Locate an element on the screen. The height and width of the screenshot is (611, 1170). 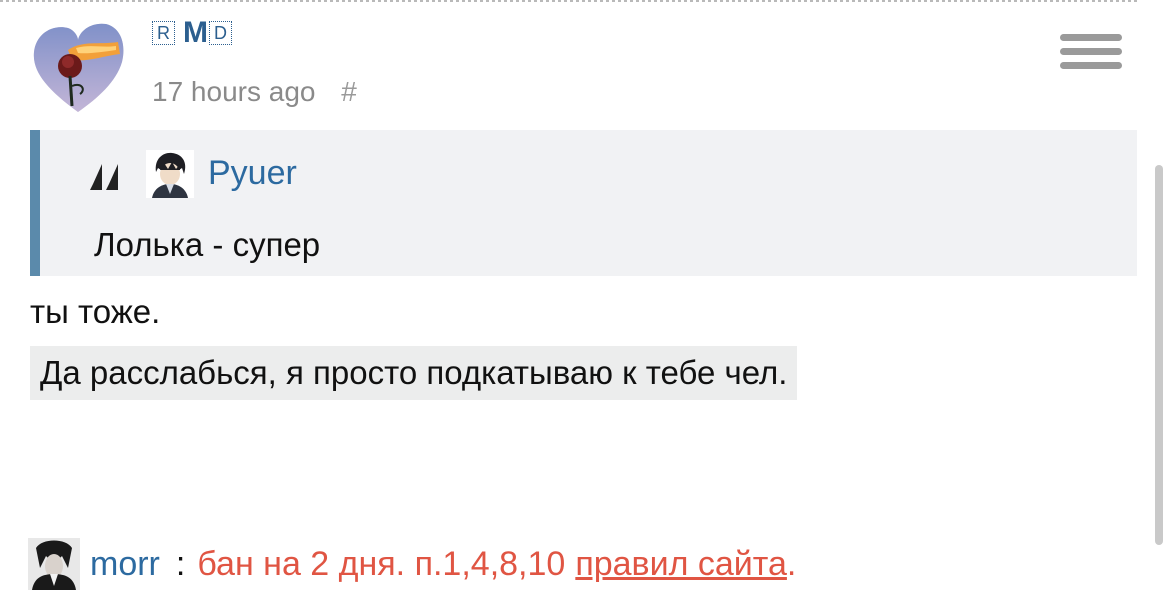
badge-r: R is located at coordinates (163, 33).